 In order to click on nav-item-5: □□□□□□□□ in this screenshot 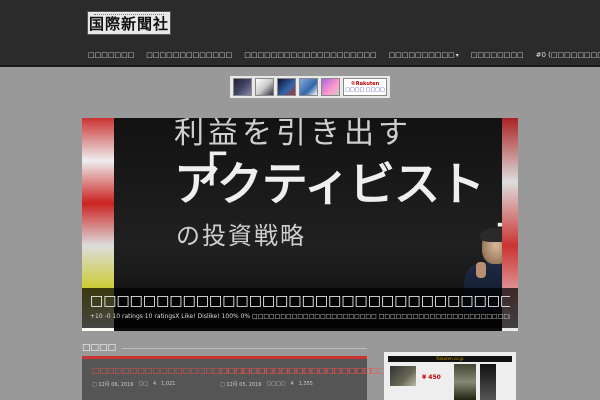, I will do `click(497, 55)`.